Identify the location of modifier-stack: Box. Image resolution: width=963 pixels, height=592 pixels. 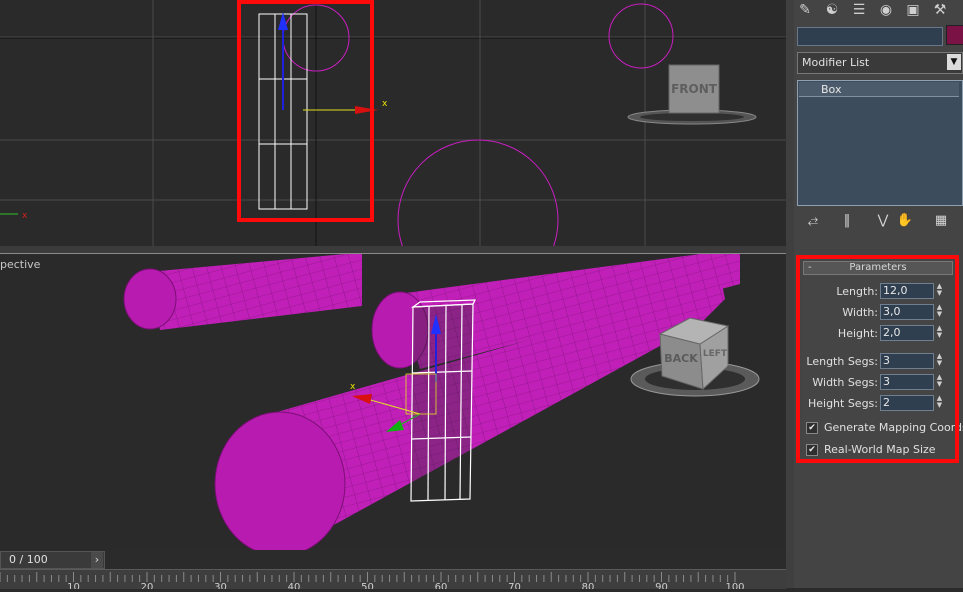
(880, 143).